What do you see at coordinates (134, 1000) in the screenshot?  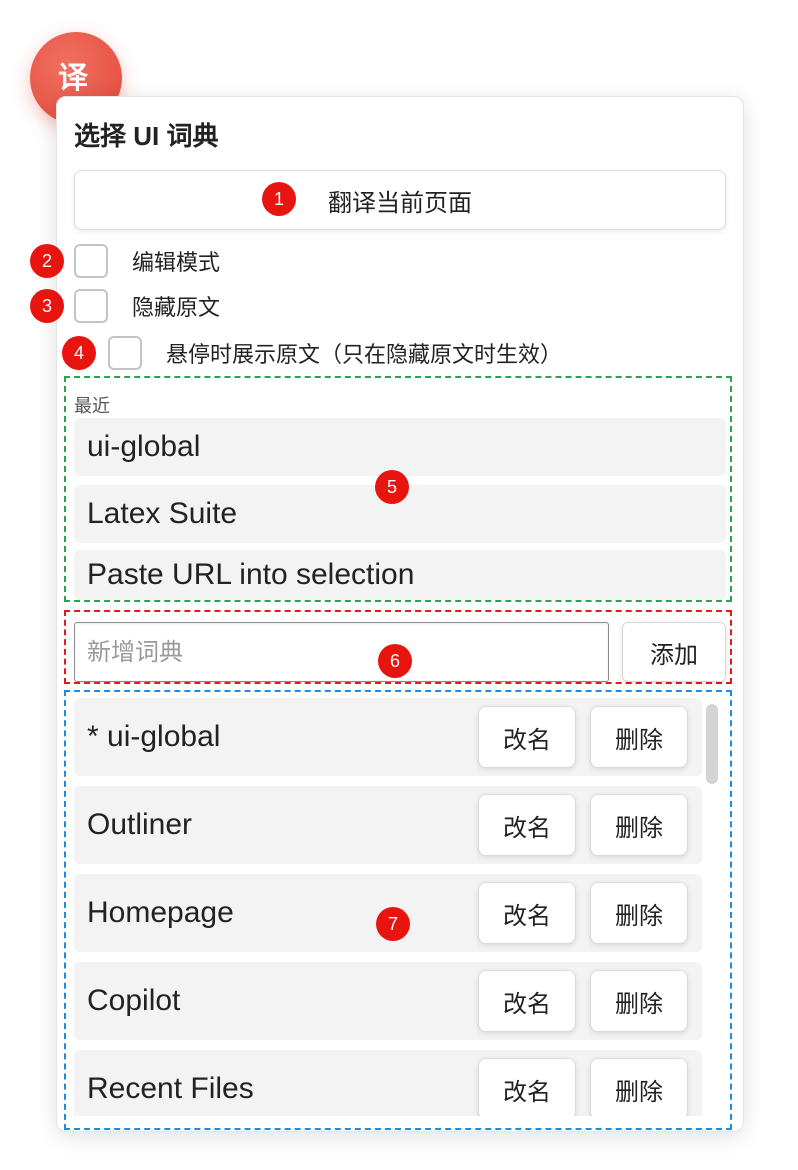 I see `dictionary-name: Copilot` at bounding box center [134, 1000].